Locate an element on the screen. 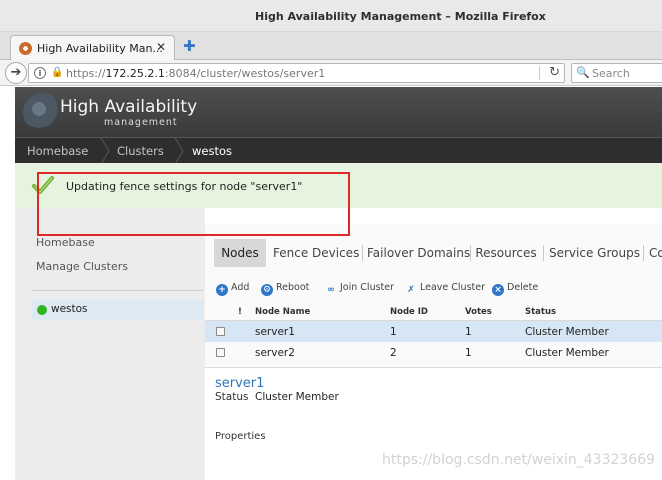 The width and height of the screenshot is (662, 480). search-bar: 🔍 Search is located at coordinates (616, 73).